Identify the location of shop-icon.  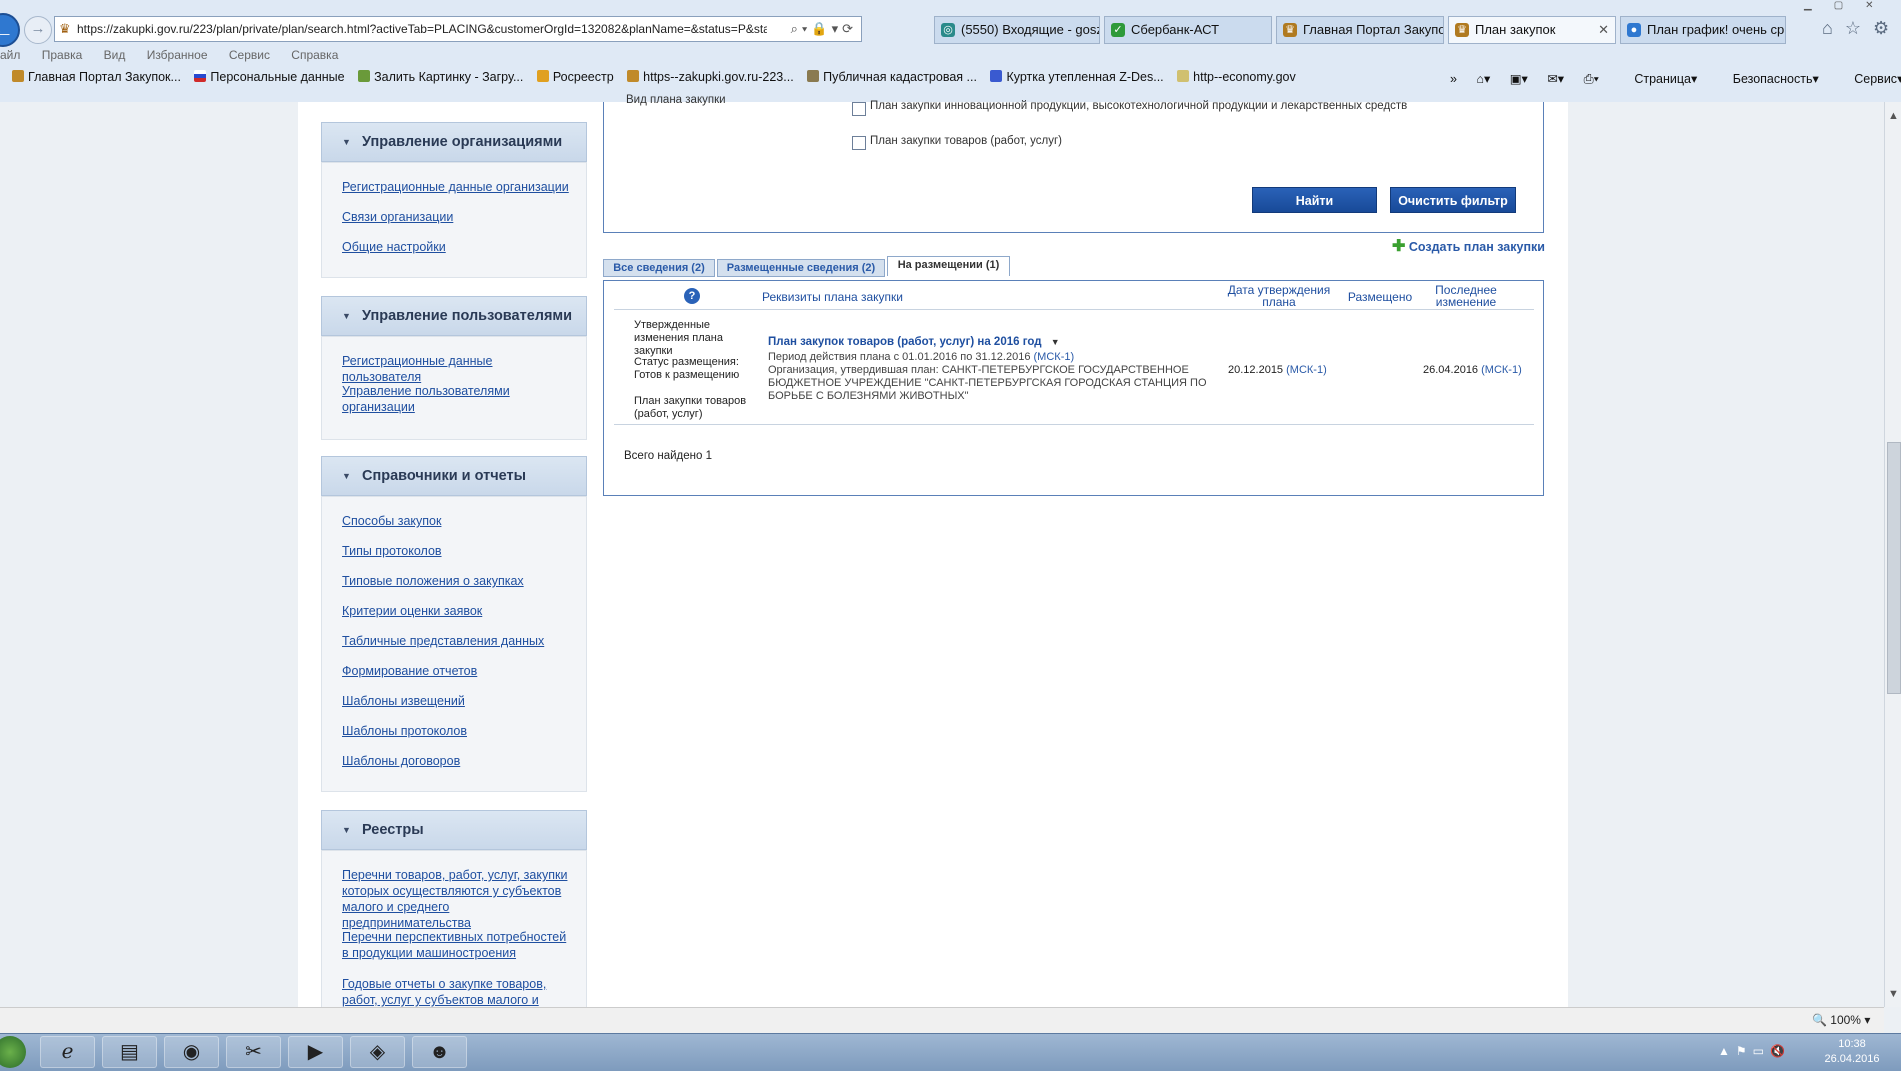
(996, 76).